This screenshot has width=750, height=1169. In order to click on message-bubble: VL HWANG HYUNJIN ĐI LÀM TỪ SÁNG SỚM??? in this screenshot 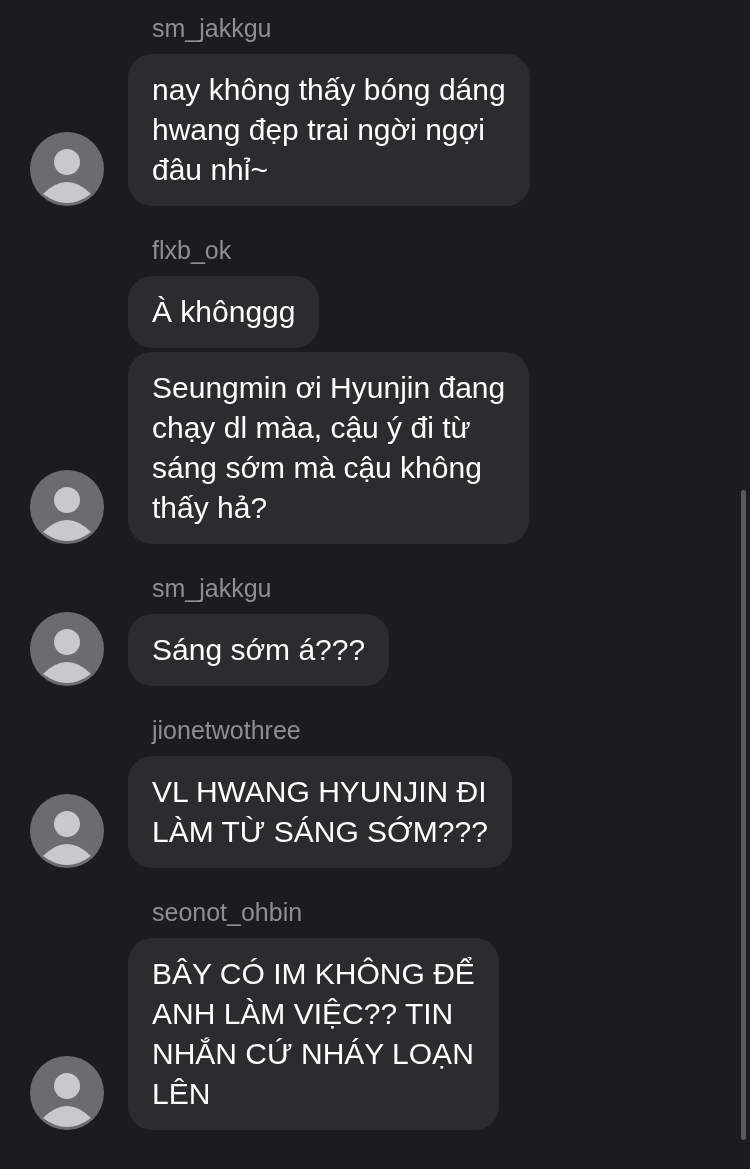, I will do `click(320, 812)`.